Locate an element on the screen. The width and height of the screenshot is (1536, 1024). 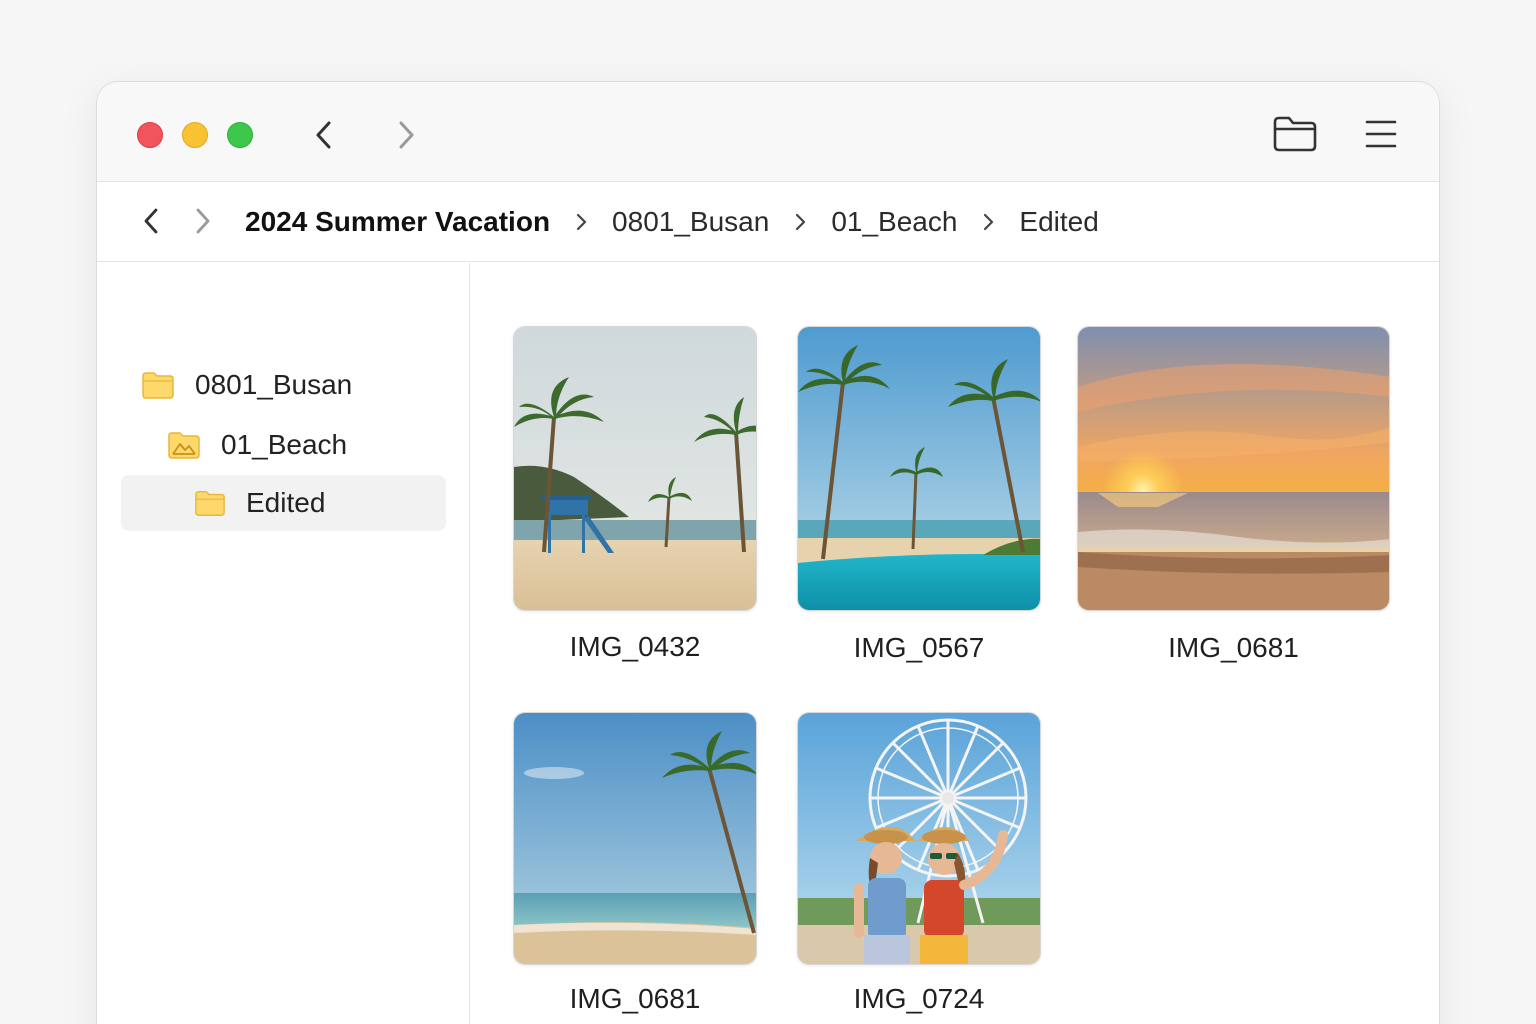
file-name: IMG_0432 is located at coordinates (635, 646).